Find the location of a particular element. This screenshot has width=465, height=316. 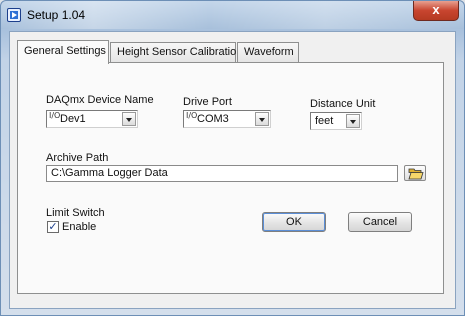

limit-switch-checkbox: ✓ is located at coordinates (53, 227).